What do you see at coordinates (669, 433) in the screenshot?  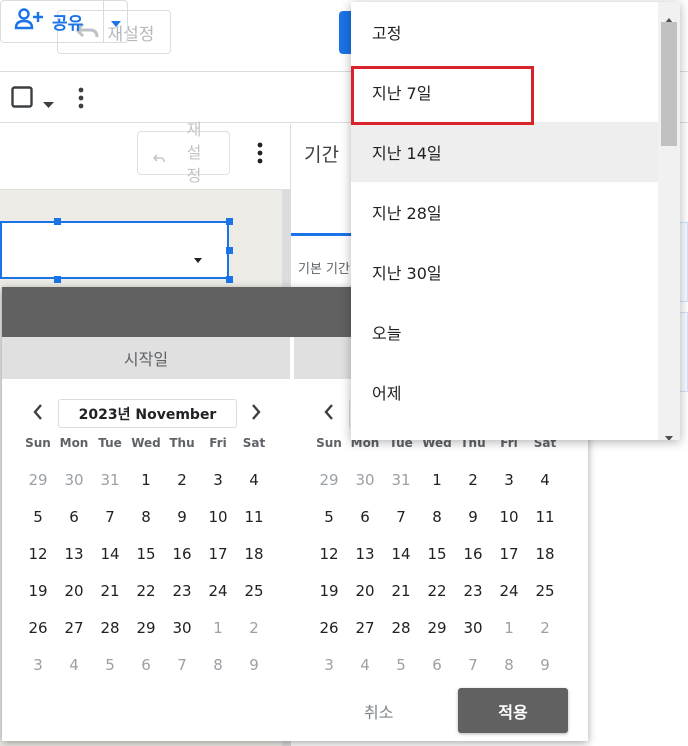 I see `scroll-down-icon` at bounding box center [669, 433].